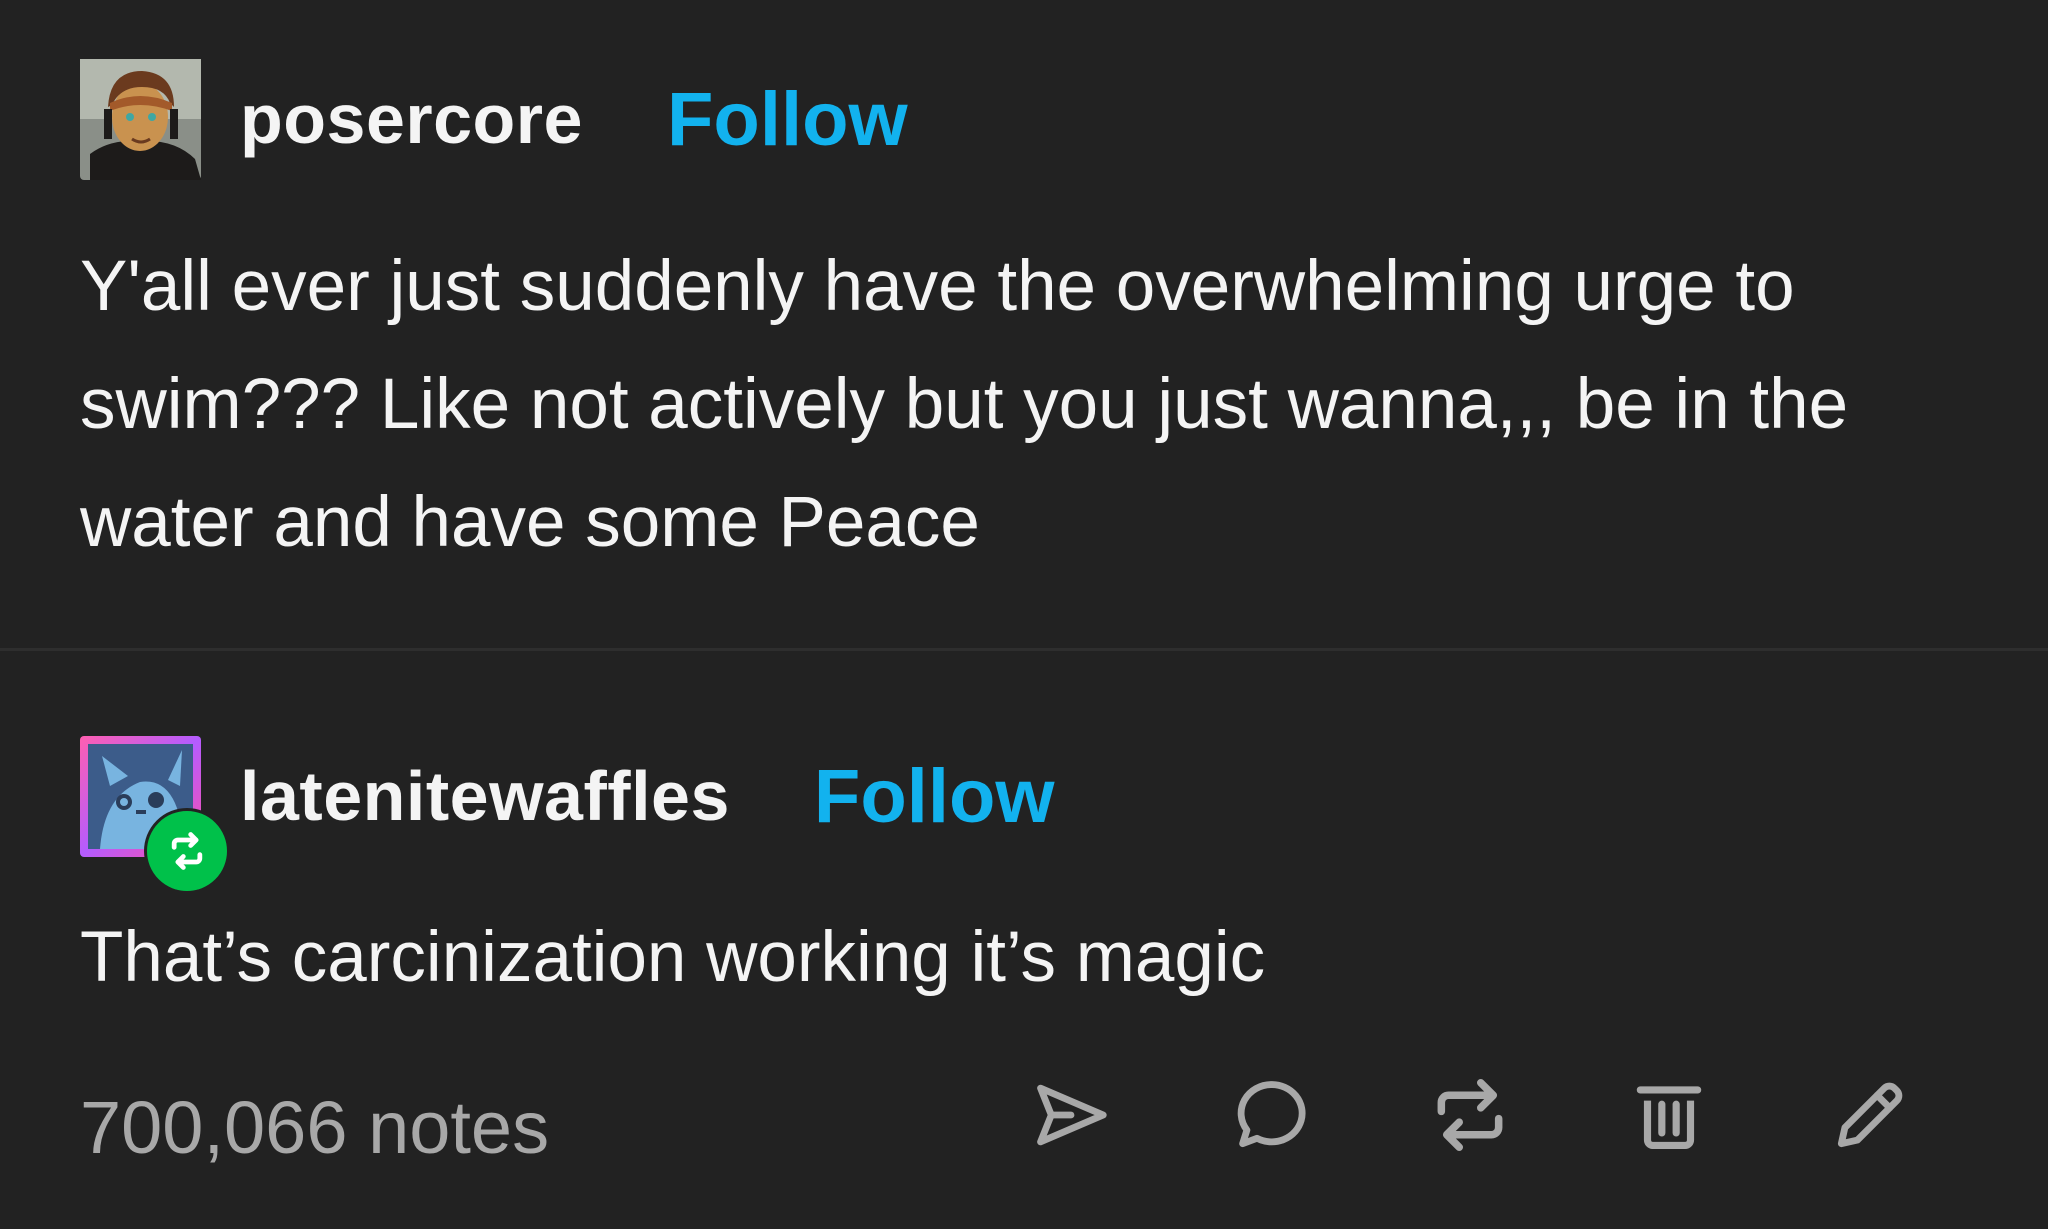  Describe the element at coordinates (1669, 1115) in the screenshot. I see `delete-icon` at that location.